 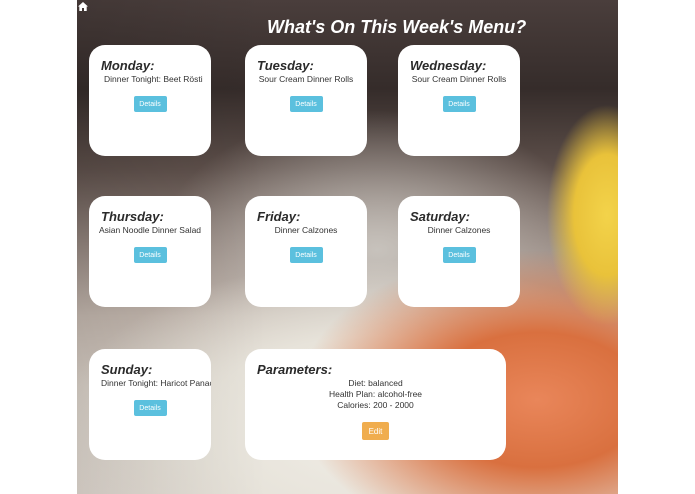 I want to click on calories-value: Calories: 200 - 2000, so click(x=375, y=405).